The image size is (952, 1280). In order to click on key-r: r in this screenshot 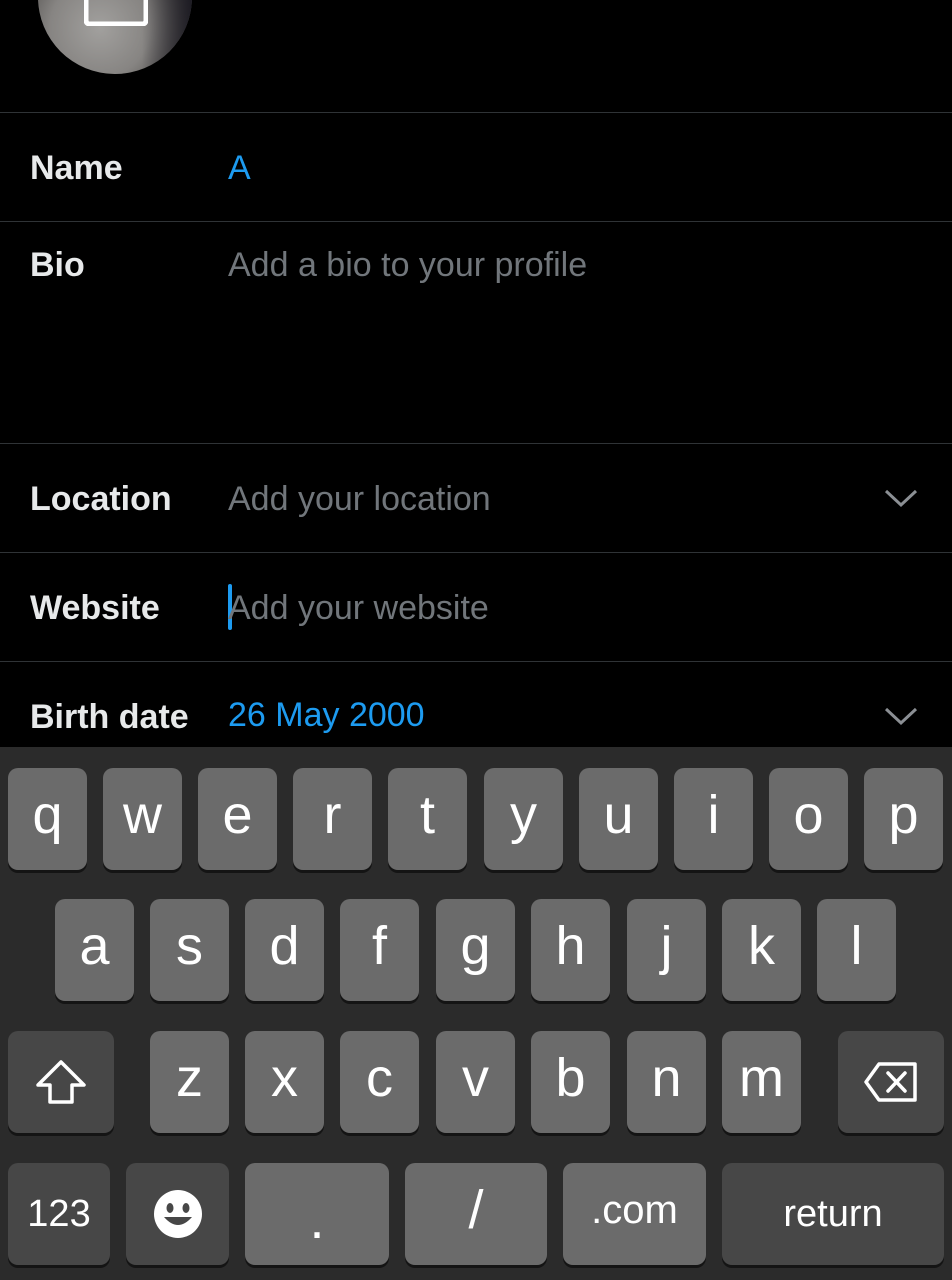, I will do `click(332, 819)`.